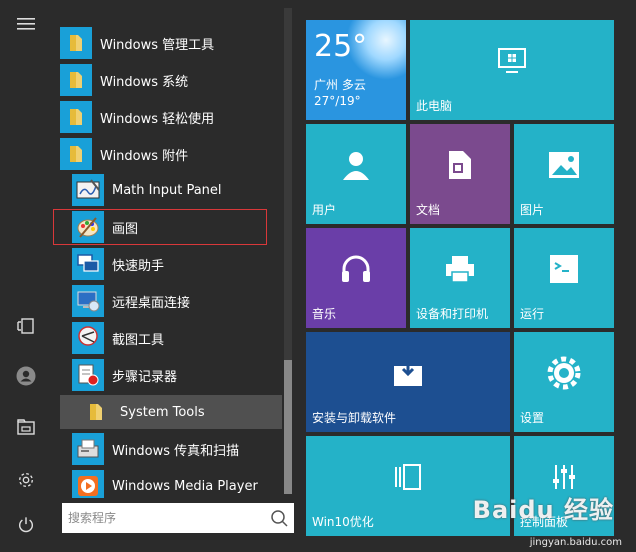 This screenshot has width=636, height=552. I want to click on start-rail, so click(26, 276).